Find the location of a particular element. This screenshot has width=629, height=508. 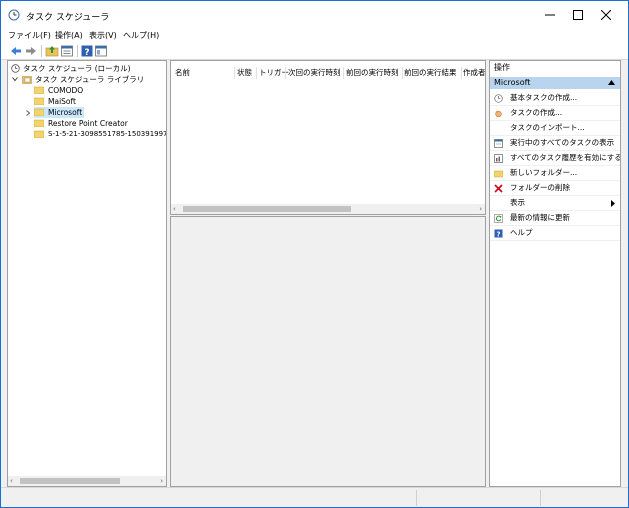

maximize-icon is located at coordinates (578, 15).